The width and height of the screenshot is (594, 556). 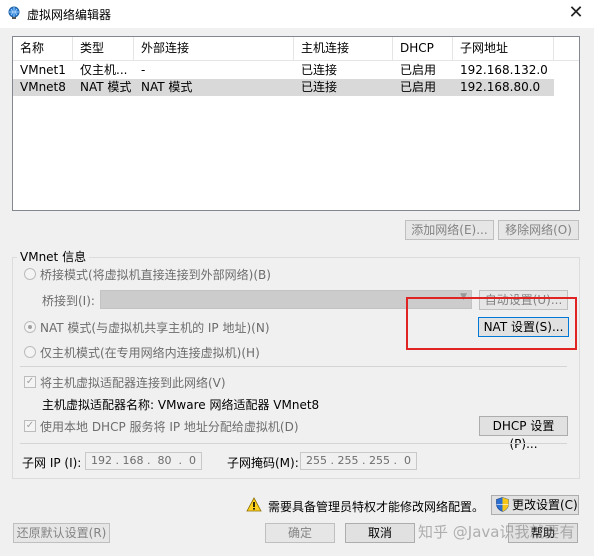 I want to click on restore-defaults-button: 还原默认设置(R), so click(x=61, y=533).